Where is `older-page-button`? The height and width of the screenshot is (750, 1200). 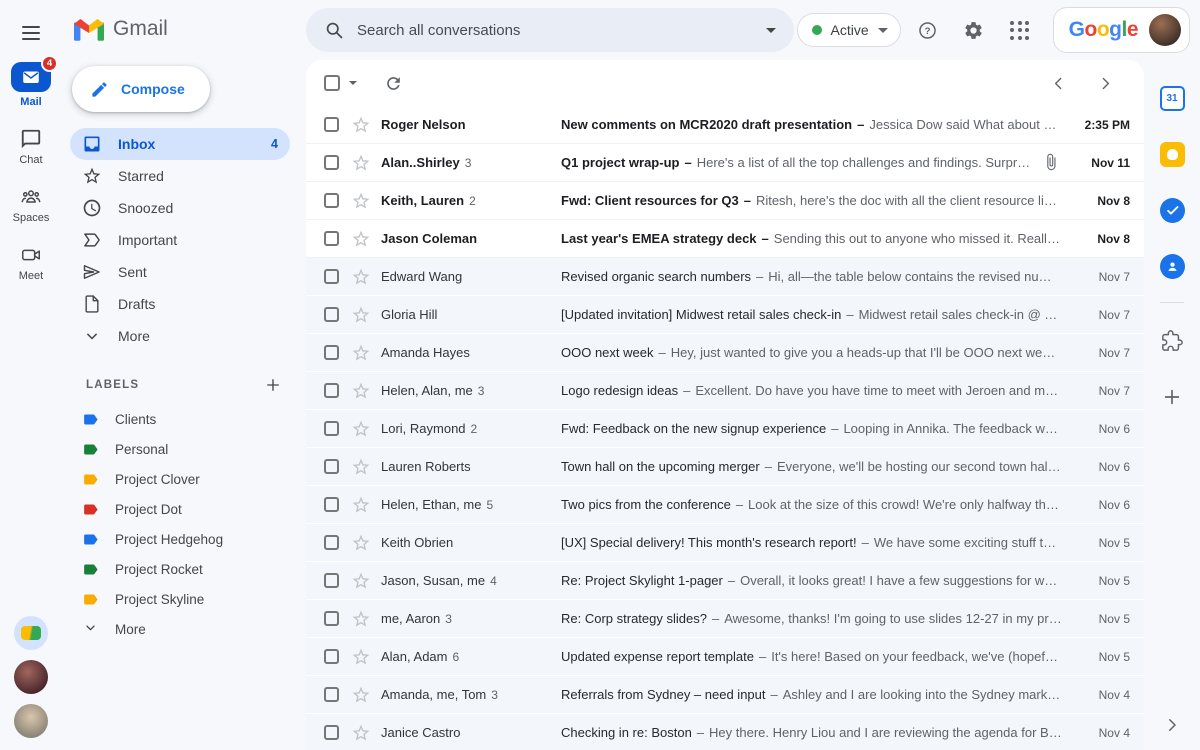 older-page-button is located at coordinates (1105, 83).